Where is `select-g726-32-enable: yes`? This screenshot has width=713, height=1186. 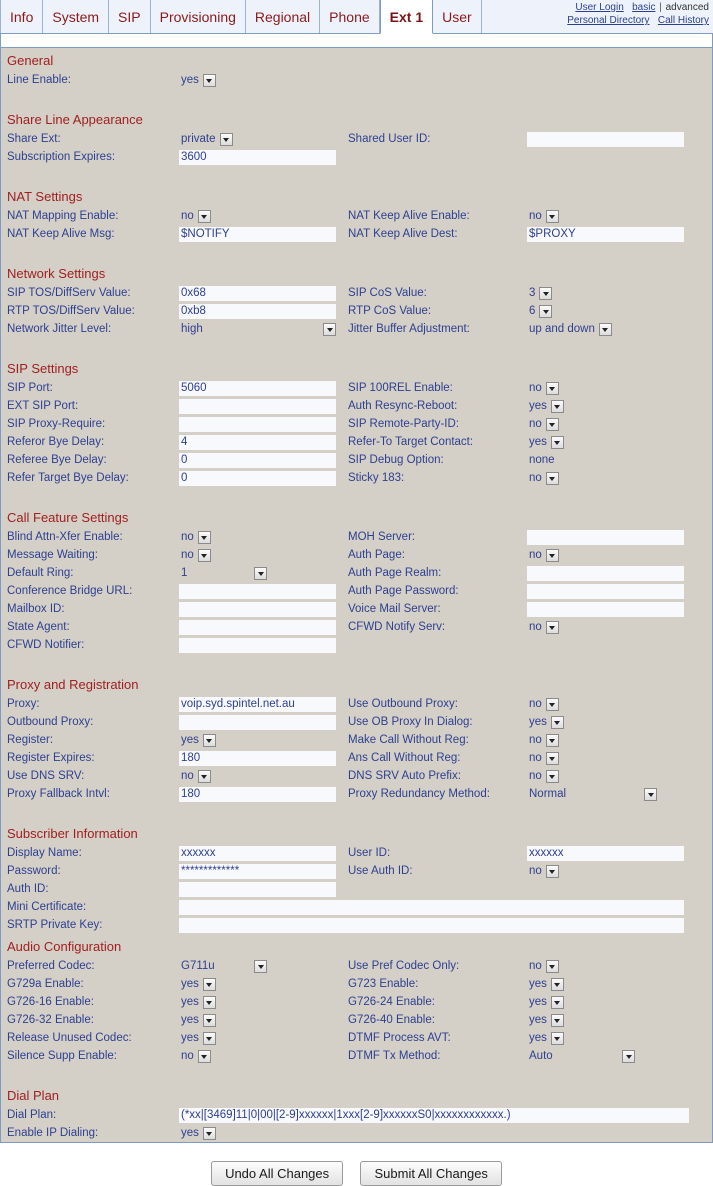
select-g726-32-enable: yes is located at coordinates (205, 1020).